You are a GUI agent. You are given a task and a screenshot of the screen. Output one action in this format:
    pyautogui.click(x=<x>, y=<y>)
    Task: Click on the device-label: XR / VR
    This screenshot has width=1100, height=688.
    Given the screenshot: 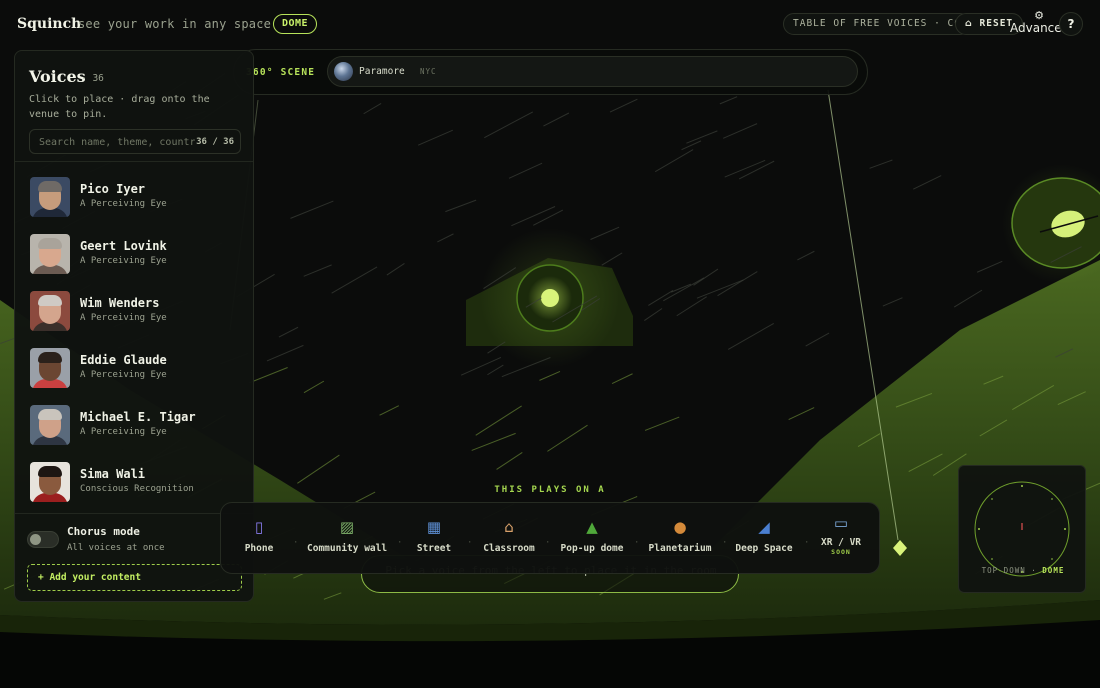 What is the action you would take?
    pyautogui.click(x=841, y=542)
    